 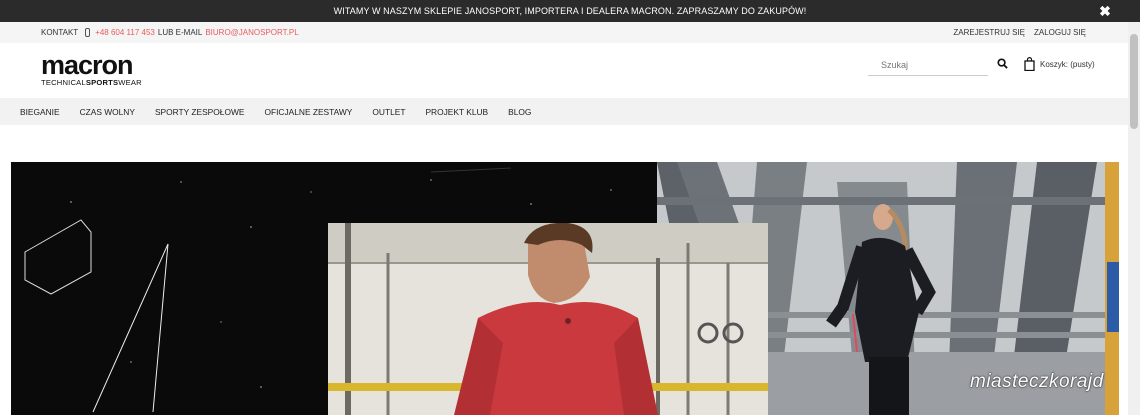 What do you see at coordinates (87, 65) in the screenshot?
I see `logo-wordmark: macron` at bounding box center [87, 65].